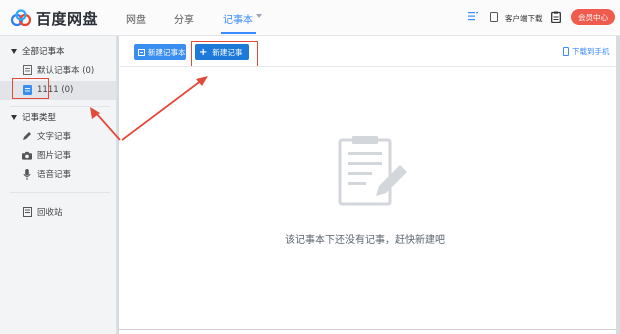 This screenshot has height=334, width=620. What do you see at coordinates (164, 108) in the screenshot?
I see `arrow-to-new-note` at bounding box center [164, 108].